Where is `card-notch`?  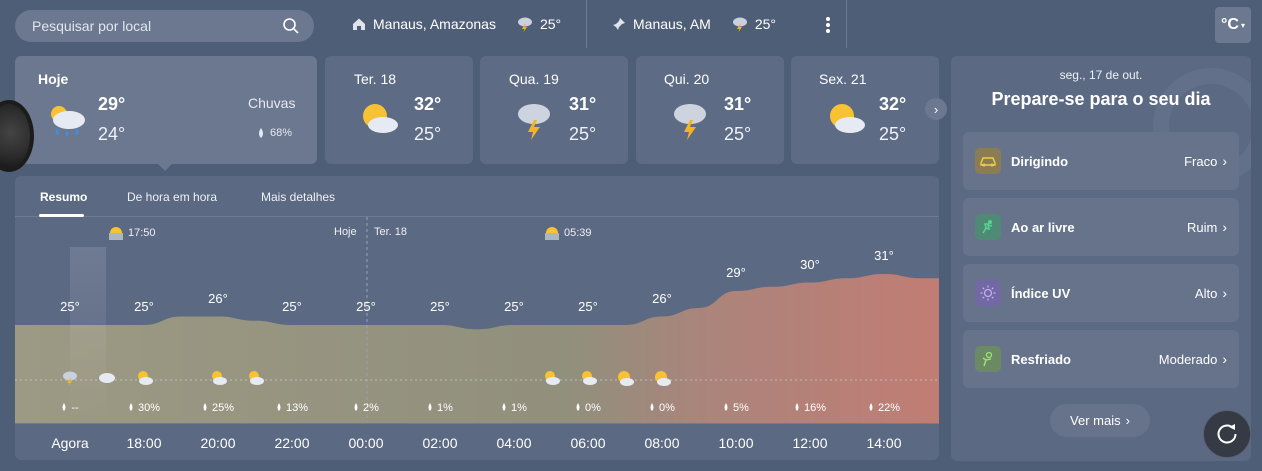
card-notch is located at coordinates (165, 166).